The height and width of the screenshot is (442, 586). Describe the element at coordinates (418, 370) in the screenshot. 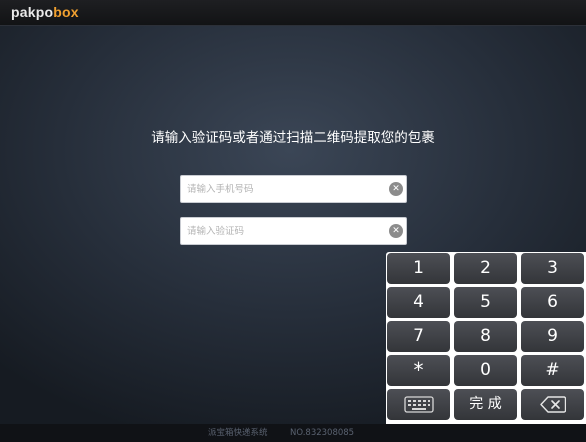

I see `key-star: *` at that location.